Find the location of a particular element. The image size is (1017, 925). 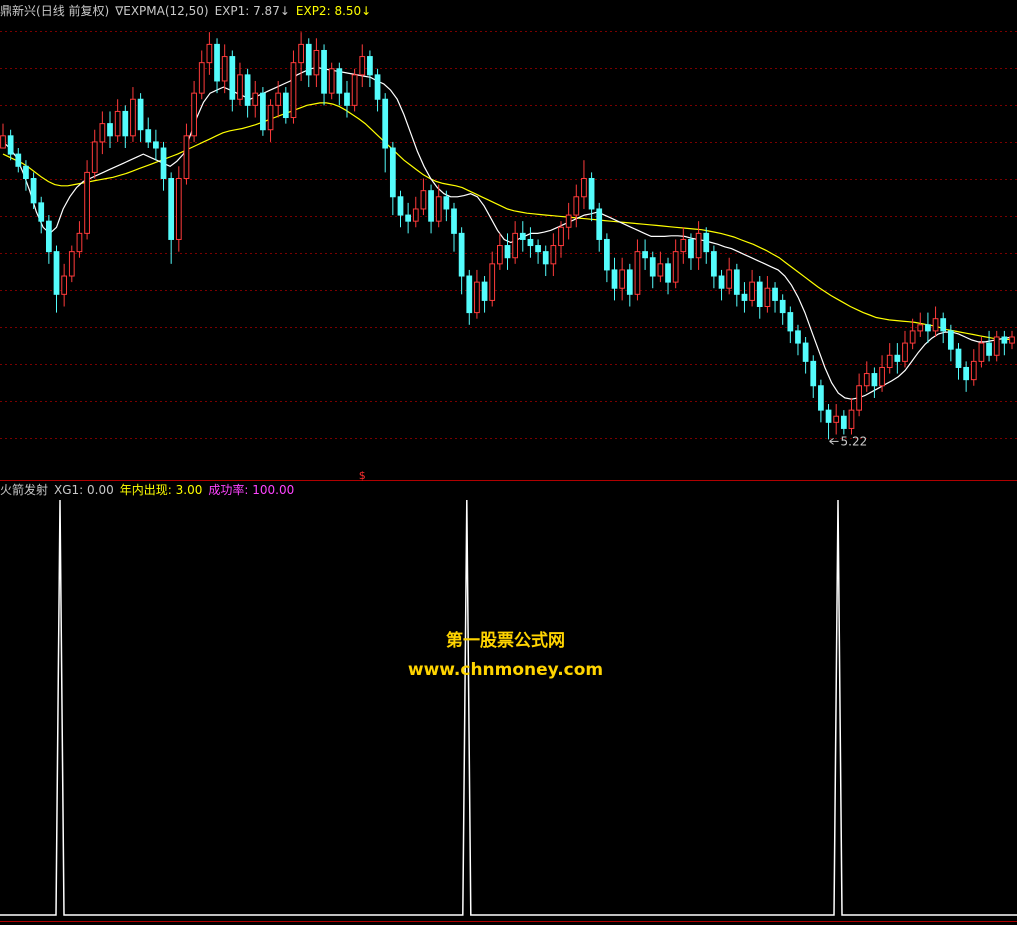

stock-name: 鼎新兴 is located at coordinates (18, 11).